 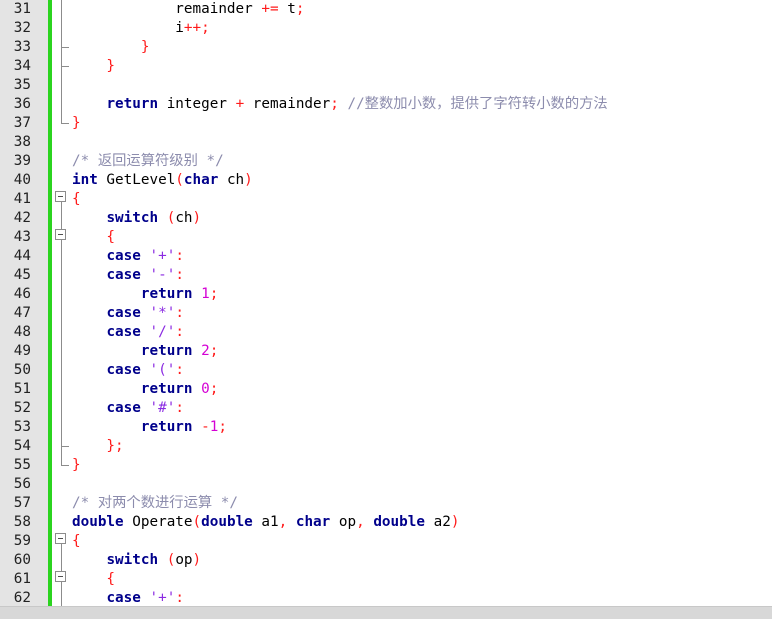 What do you see at coordinates (97, 446) in the screenshot?
I see `code-text: };` at bounding box center [97, 446].